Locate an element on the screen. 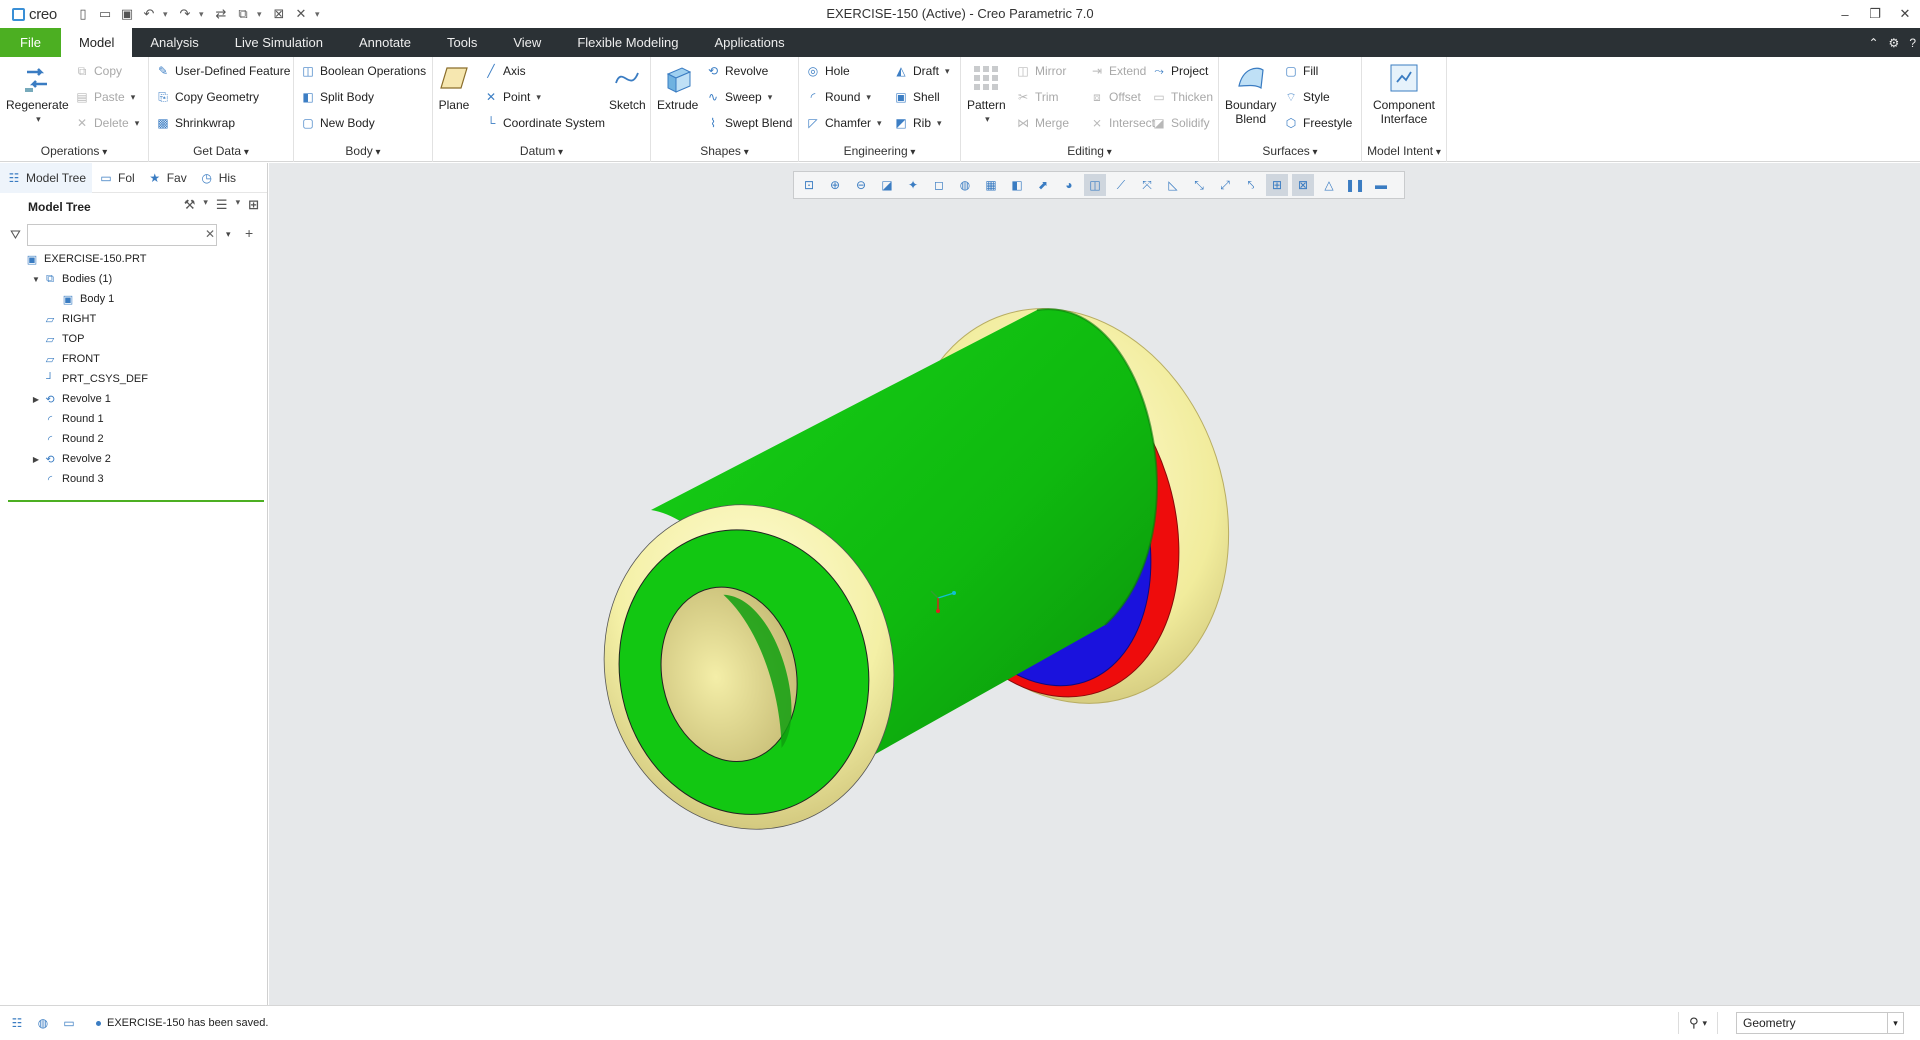 The width and height of the screenshot is (1920, 1040). tree-settings-icon: ⚒ is located at coordinates (190, 205).